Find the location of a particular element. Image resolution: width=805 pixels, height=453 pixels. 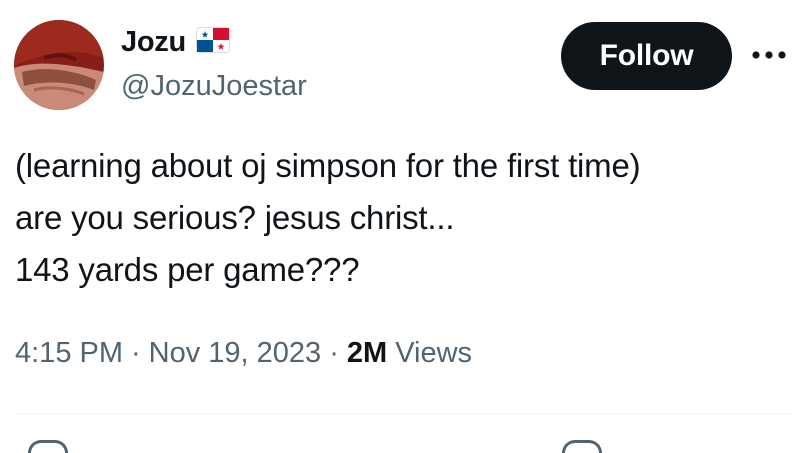

follow-button: Follow is located at coordinates (646, 56).